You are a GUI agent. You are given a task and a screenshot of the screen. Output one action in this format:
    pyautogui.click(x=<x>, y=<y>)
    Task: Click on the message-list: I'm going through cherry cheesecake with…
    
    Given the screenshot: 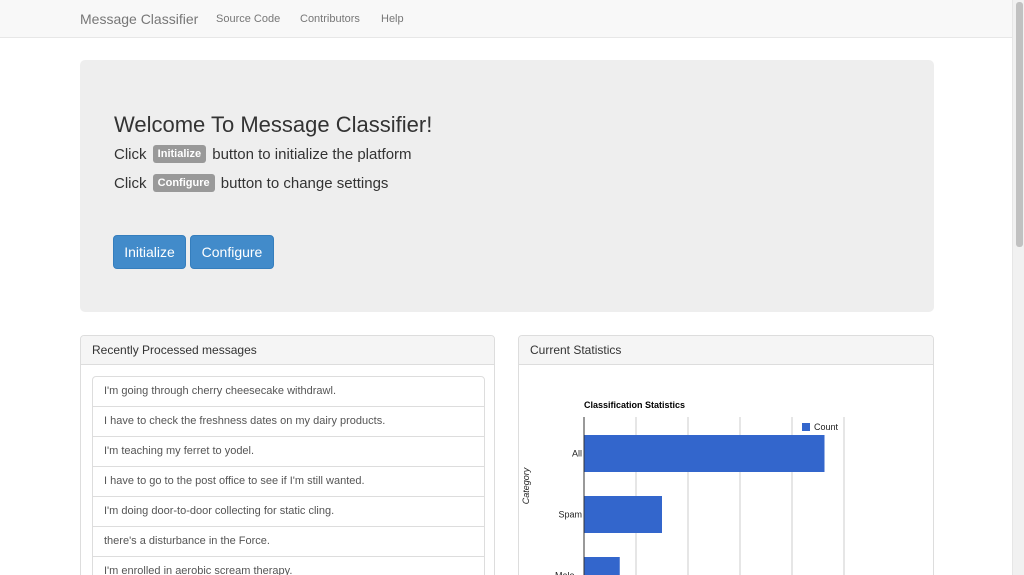 What is the action you would take?
    pyautogui.click(x=288, y=475)
    